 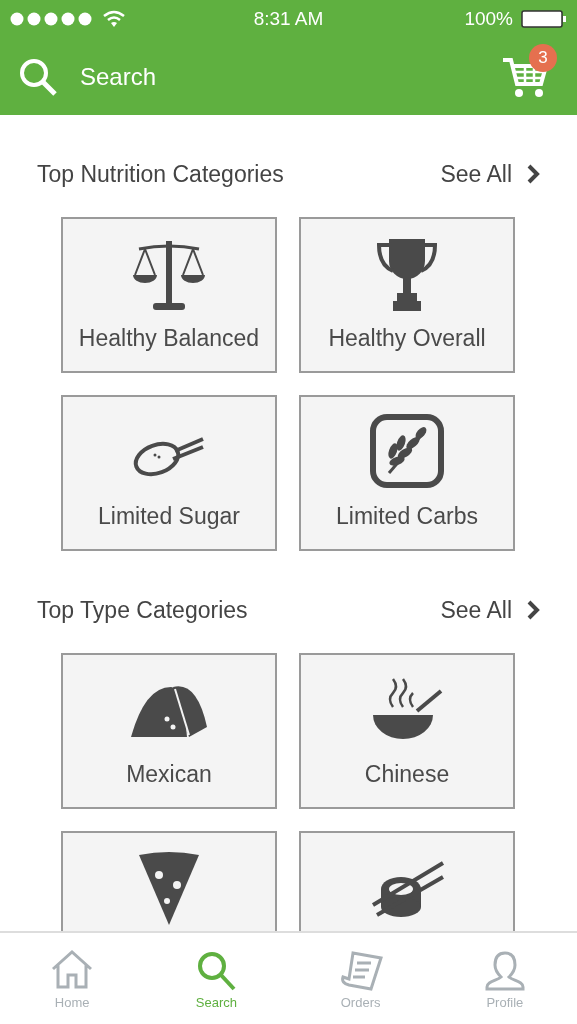 What do you see at coordinates (407, 774) in the screenshot?
I see `category-label: Chinese` at bounding box center [407, 774].